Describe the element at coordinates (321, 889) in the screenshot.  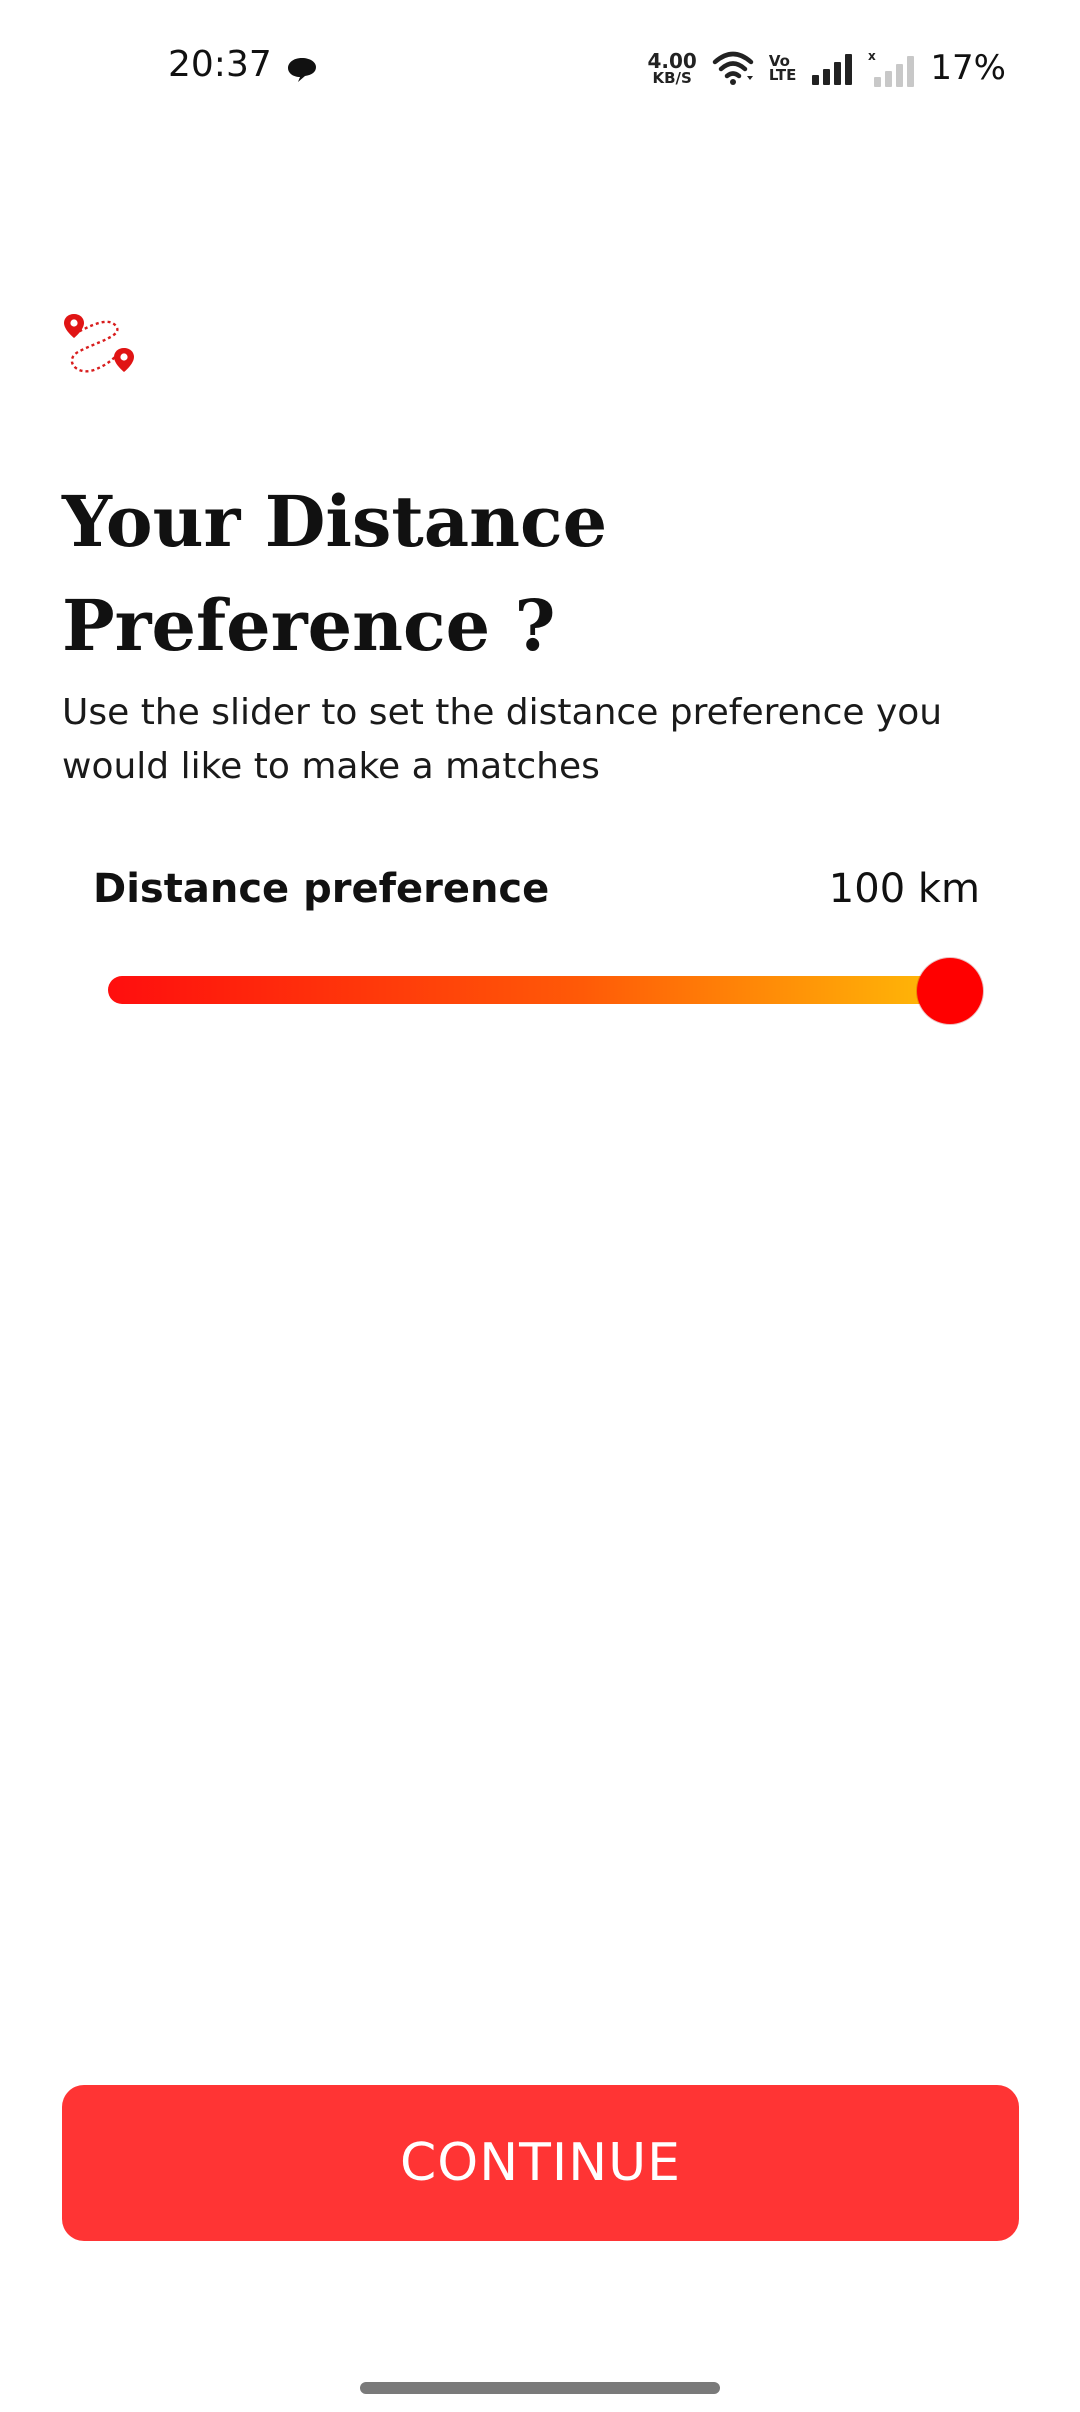
I see `slider-label: Distance preference` at that location.